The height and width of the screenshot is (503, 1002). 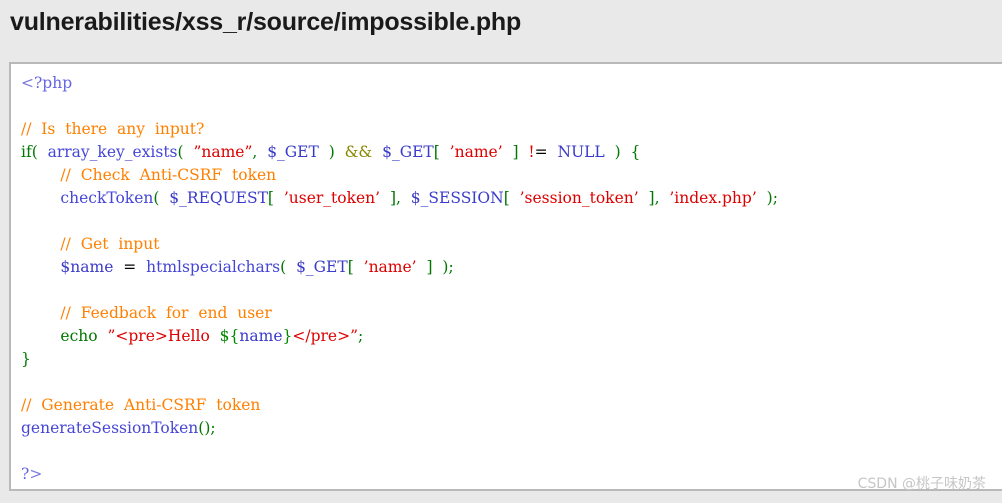 I want to click on code-token: &&, so click(x=358, y=152).